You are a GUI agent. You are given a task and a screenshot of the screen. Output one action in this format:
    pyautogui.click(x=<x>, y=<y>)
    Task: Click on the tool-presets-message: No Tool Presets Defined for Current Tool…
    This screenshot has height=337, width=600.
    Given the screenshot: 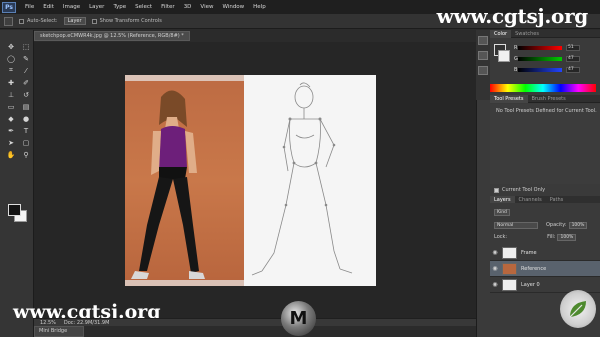 What is the action you would take?
    pyautogui.click(x=546, y=111)
    